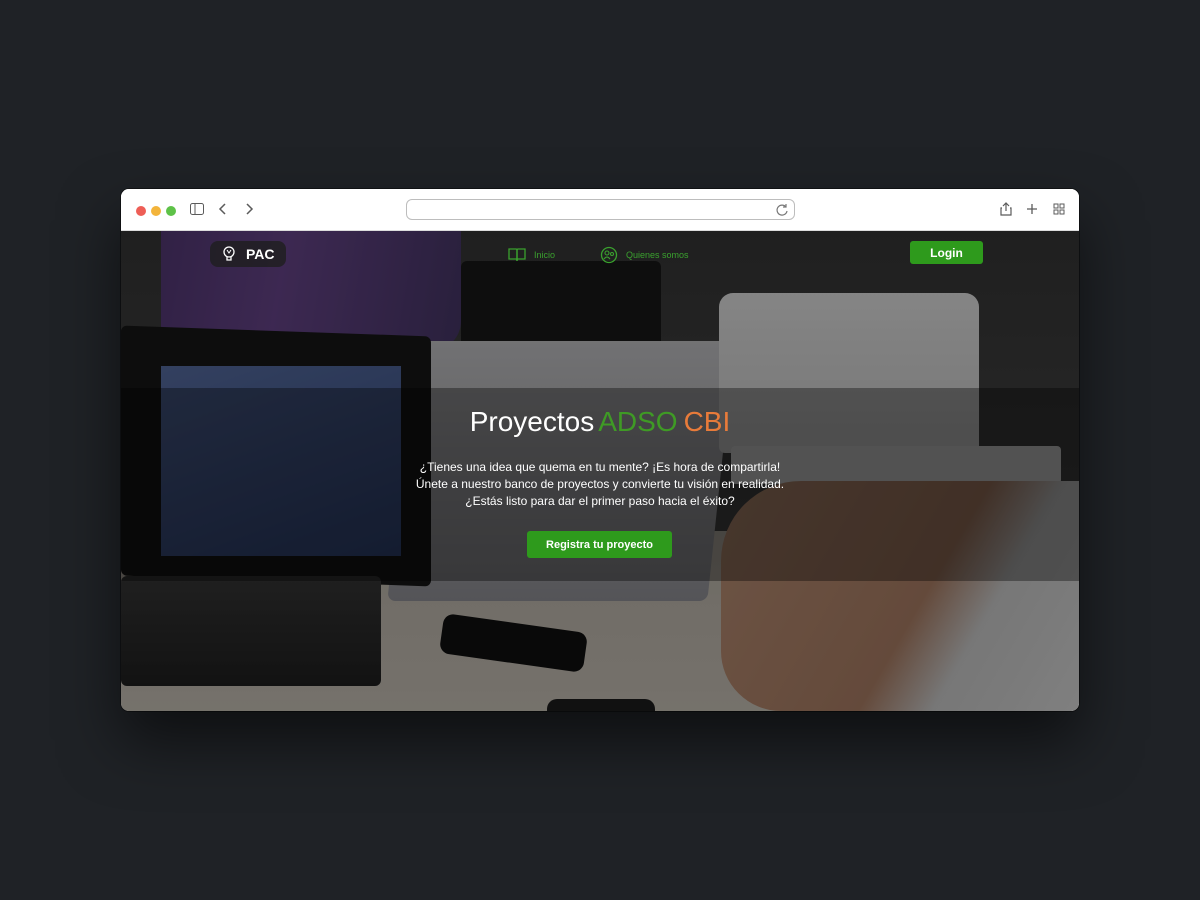 This screenshot has width=1200, height=900. Describe the element at coordinates (223, 209) in the screenshot. I see `back-icon` at that location.